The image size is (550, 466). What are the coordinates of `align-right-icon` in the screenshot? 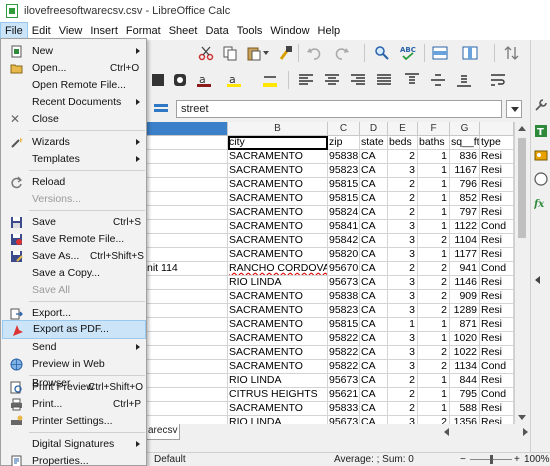 It's located at (358, 80).